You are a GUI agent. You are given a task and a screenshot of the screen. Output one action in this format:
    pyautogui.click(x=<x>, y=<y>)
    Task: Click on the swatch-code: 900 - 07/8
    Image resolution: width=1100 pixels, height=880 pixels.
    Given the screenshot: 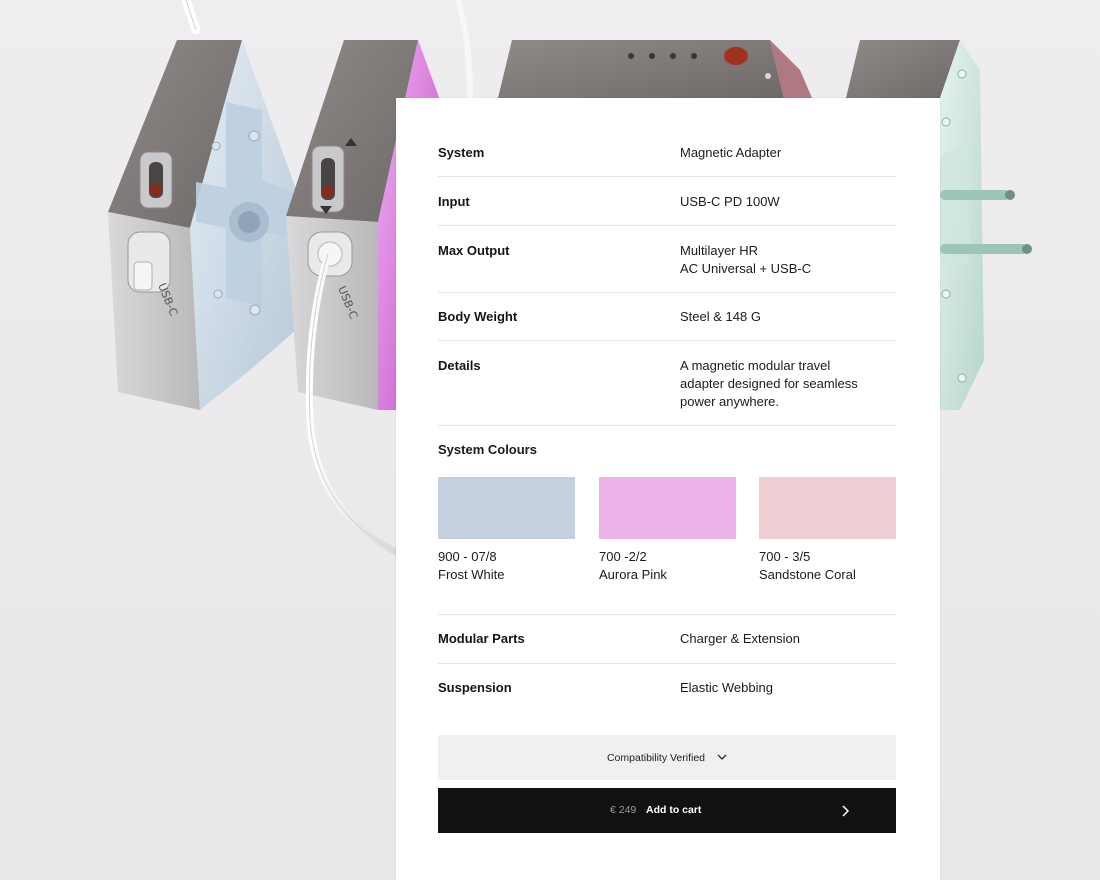 What is the action you would take?
    pyautogui.click(x=467, y=556)
    